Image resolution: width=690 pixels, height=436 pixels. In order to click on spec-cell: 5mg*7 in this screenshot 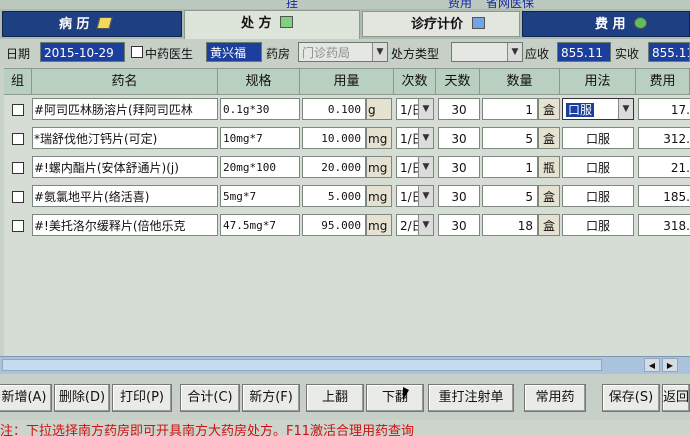, I will do `click(260, 196)`.